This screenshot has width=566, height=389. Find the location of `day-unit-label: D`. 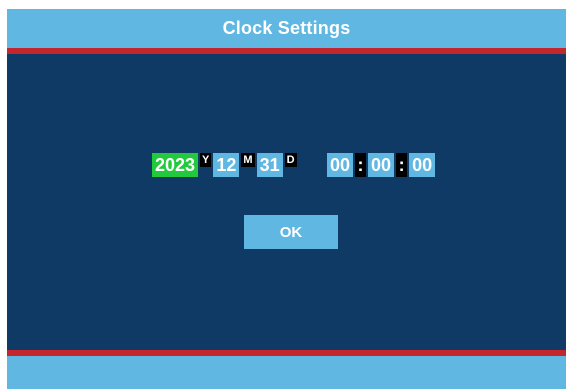

day-unit-label: D is located at coordinates (290, 160).